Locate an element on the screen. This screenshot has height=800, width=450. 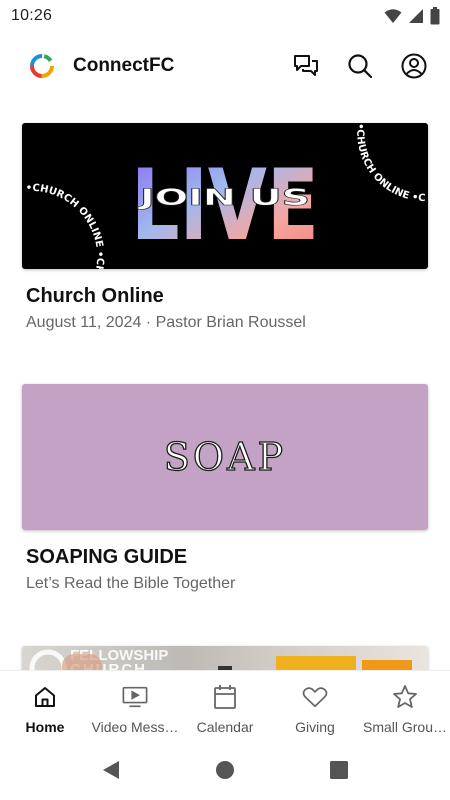
home-circle-icon is located at coordinates (225, 770).